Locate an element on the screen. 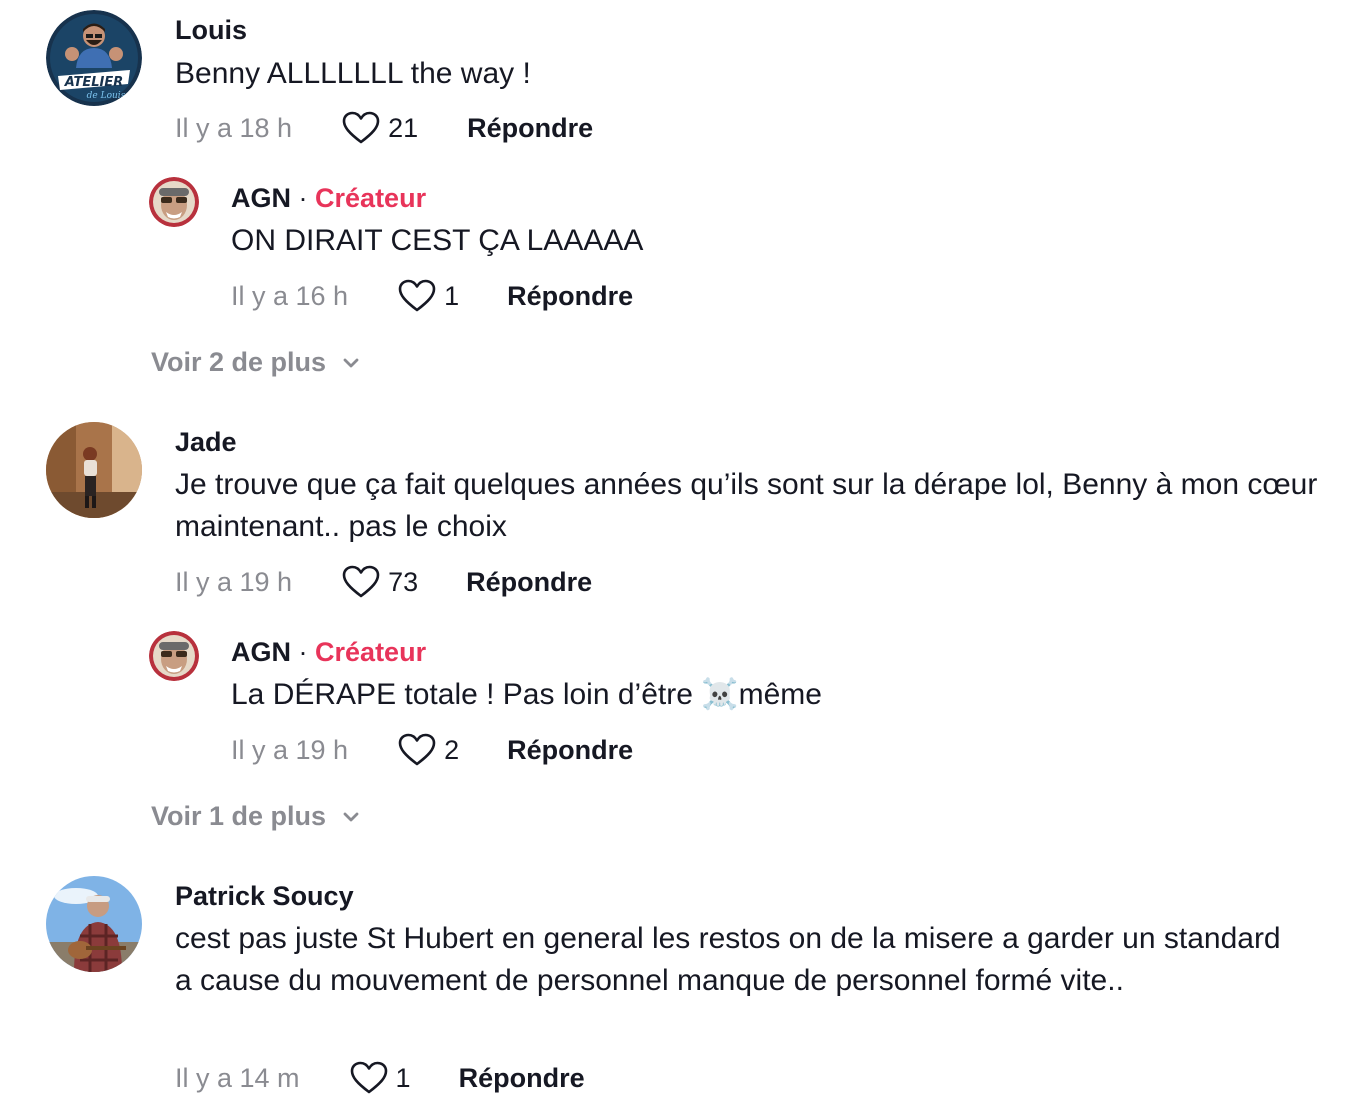  patrick-photo-avatar-icon is located at coordinates (94, 924).